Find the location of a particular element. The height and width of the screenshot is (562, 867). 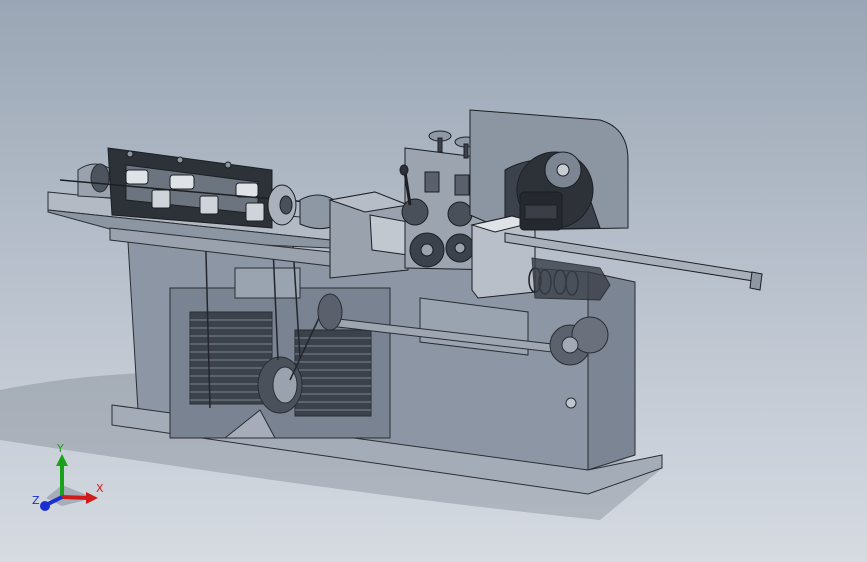

wire-guide-pulley is located at coordinates (301, 207).